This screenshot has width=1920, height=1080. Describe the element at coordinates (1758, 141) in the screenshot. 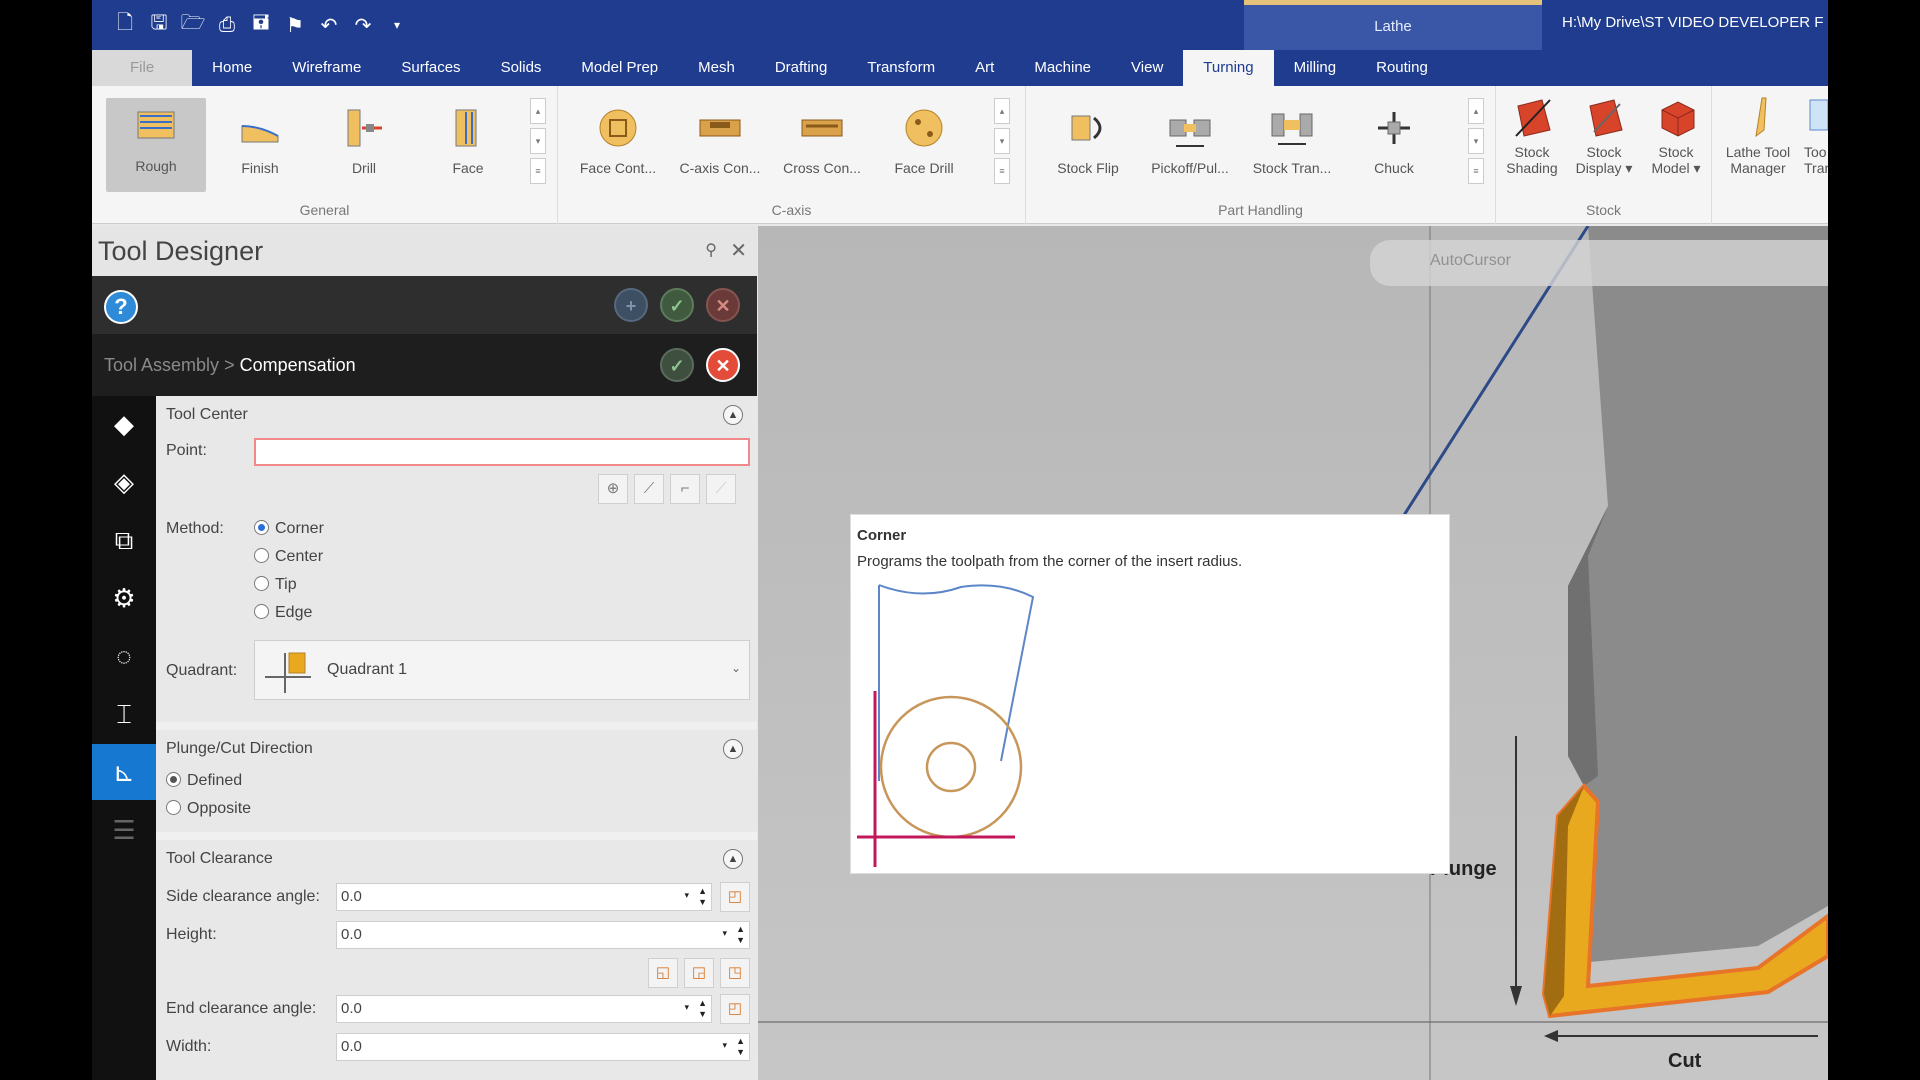

I see `lathe-tool-manager-button: Lathe Tool Manager` at that location.